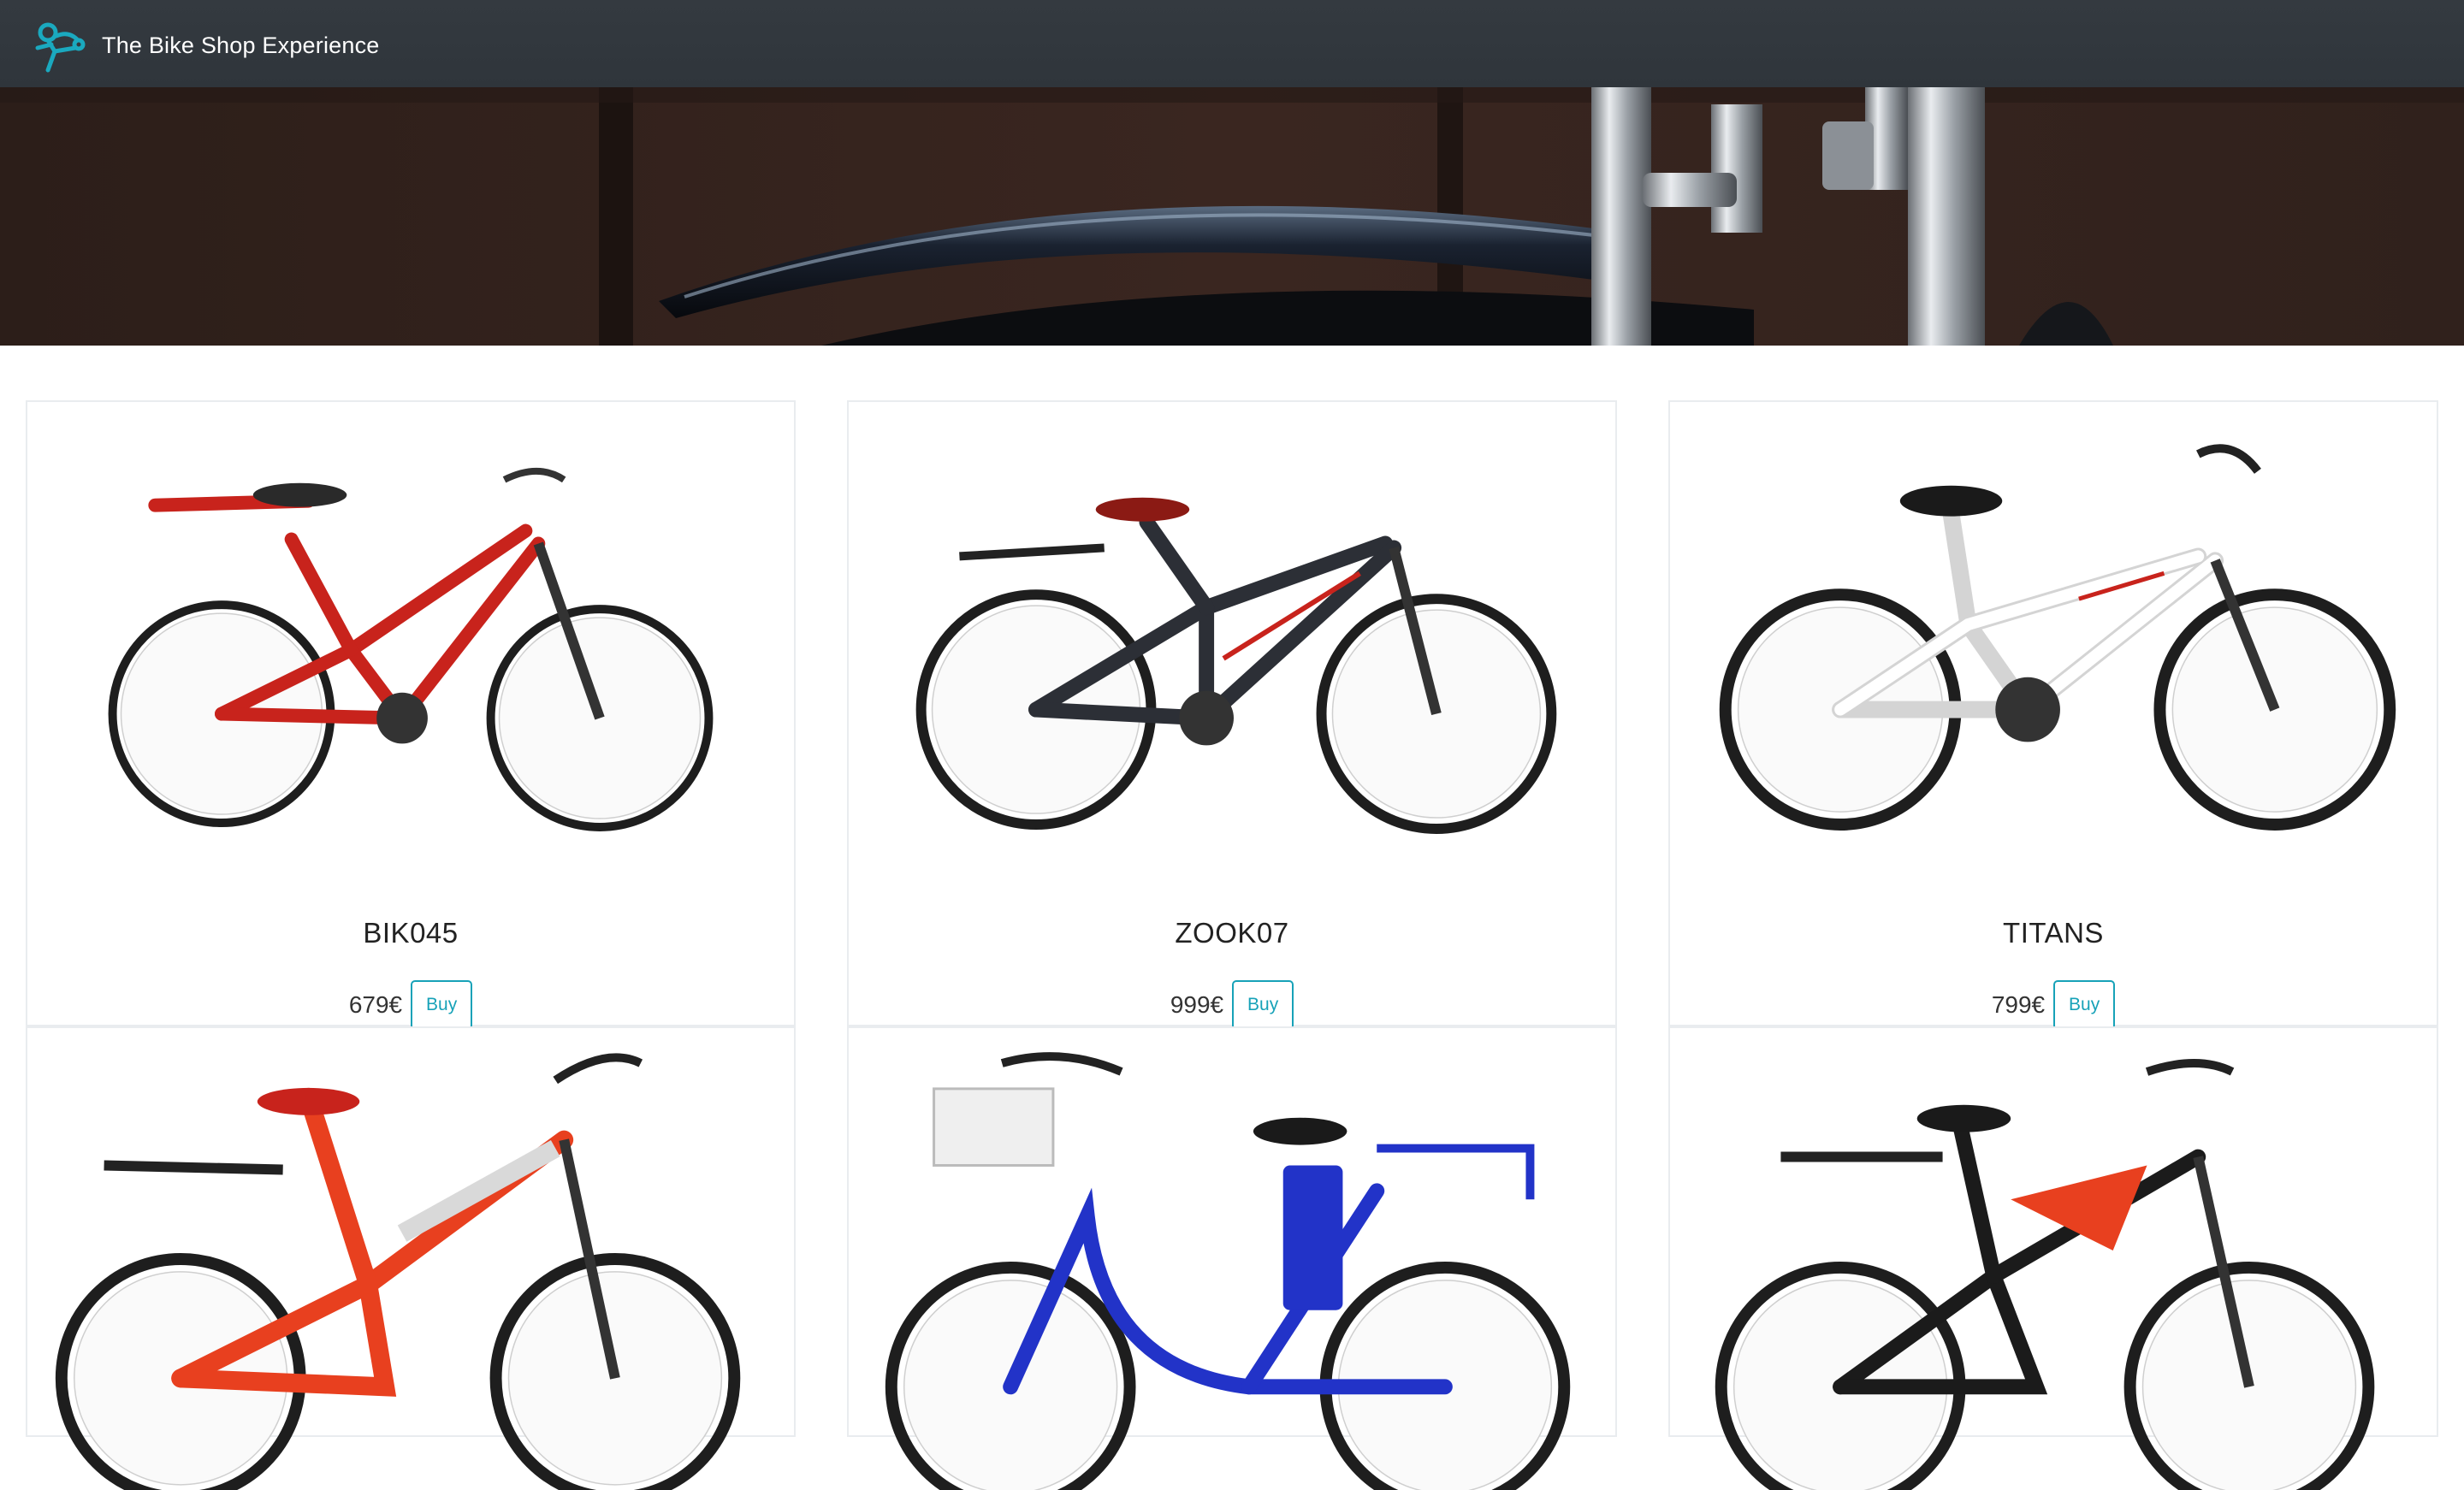 The width and height of the screenshot is (2464, 1490). Describe the element at coordinates (2019, 1255) in the screenshot. I see `bike-frame` at that location.